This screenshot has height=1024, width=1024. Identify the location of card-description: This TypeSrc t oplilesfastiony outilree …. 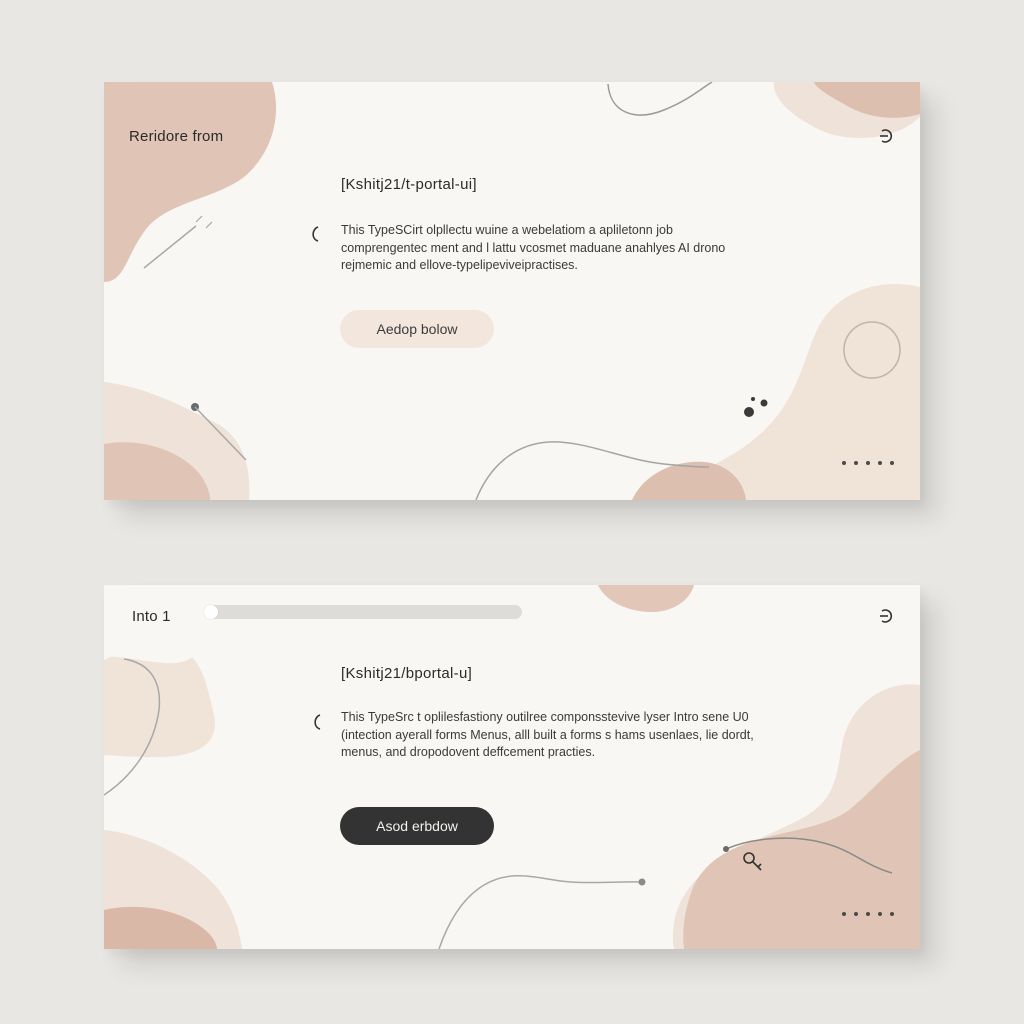
(547, 734).